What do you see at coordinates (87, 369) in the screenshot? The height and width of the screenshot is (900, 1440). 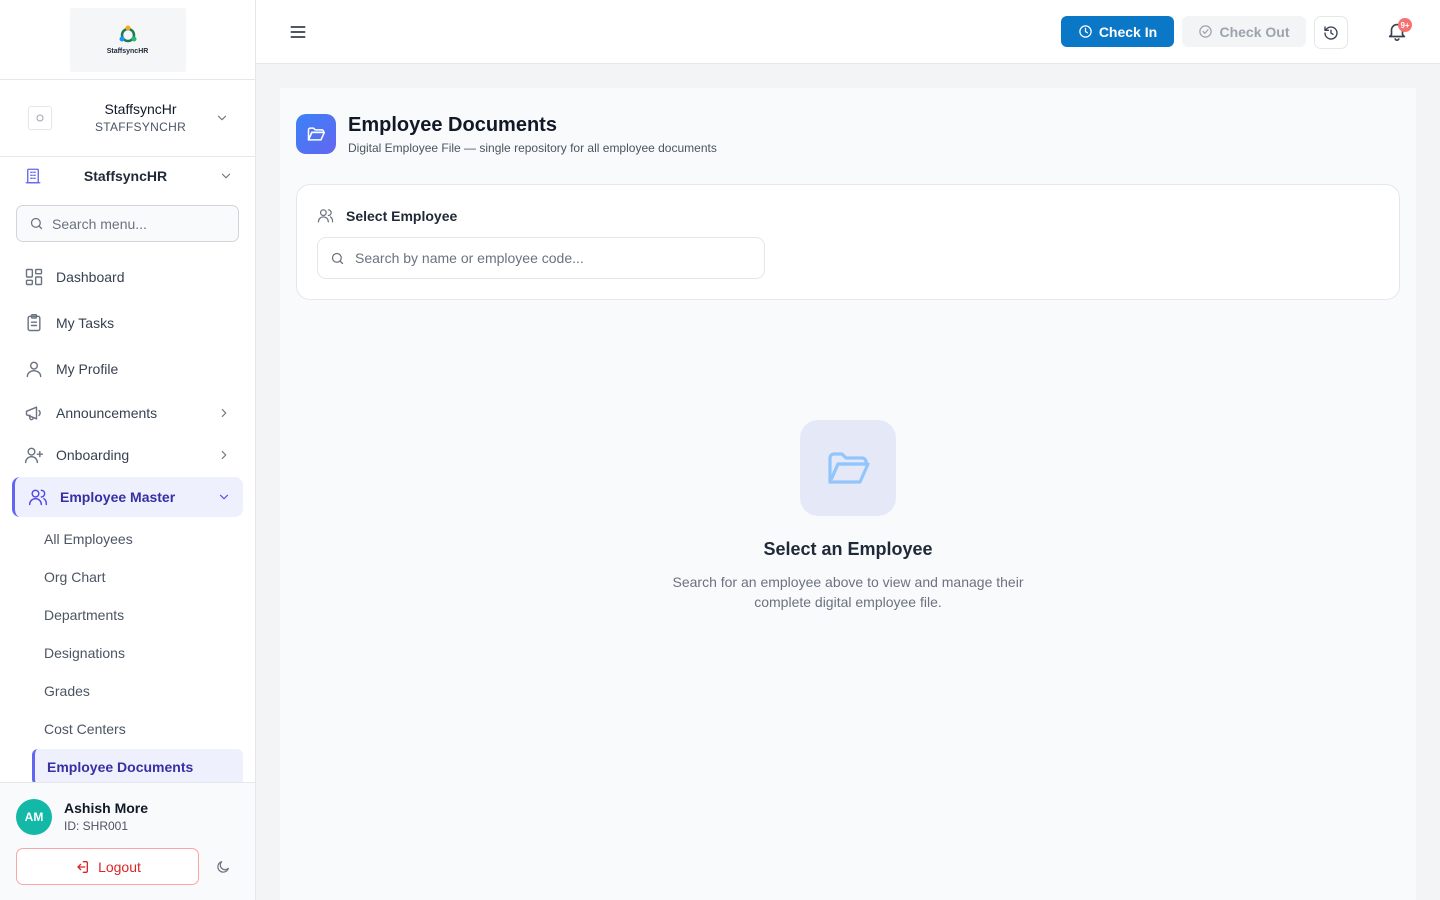 I see `sidebar-item-label: My Profile` at bounding box center [87, 369].